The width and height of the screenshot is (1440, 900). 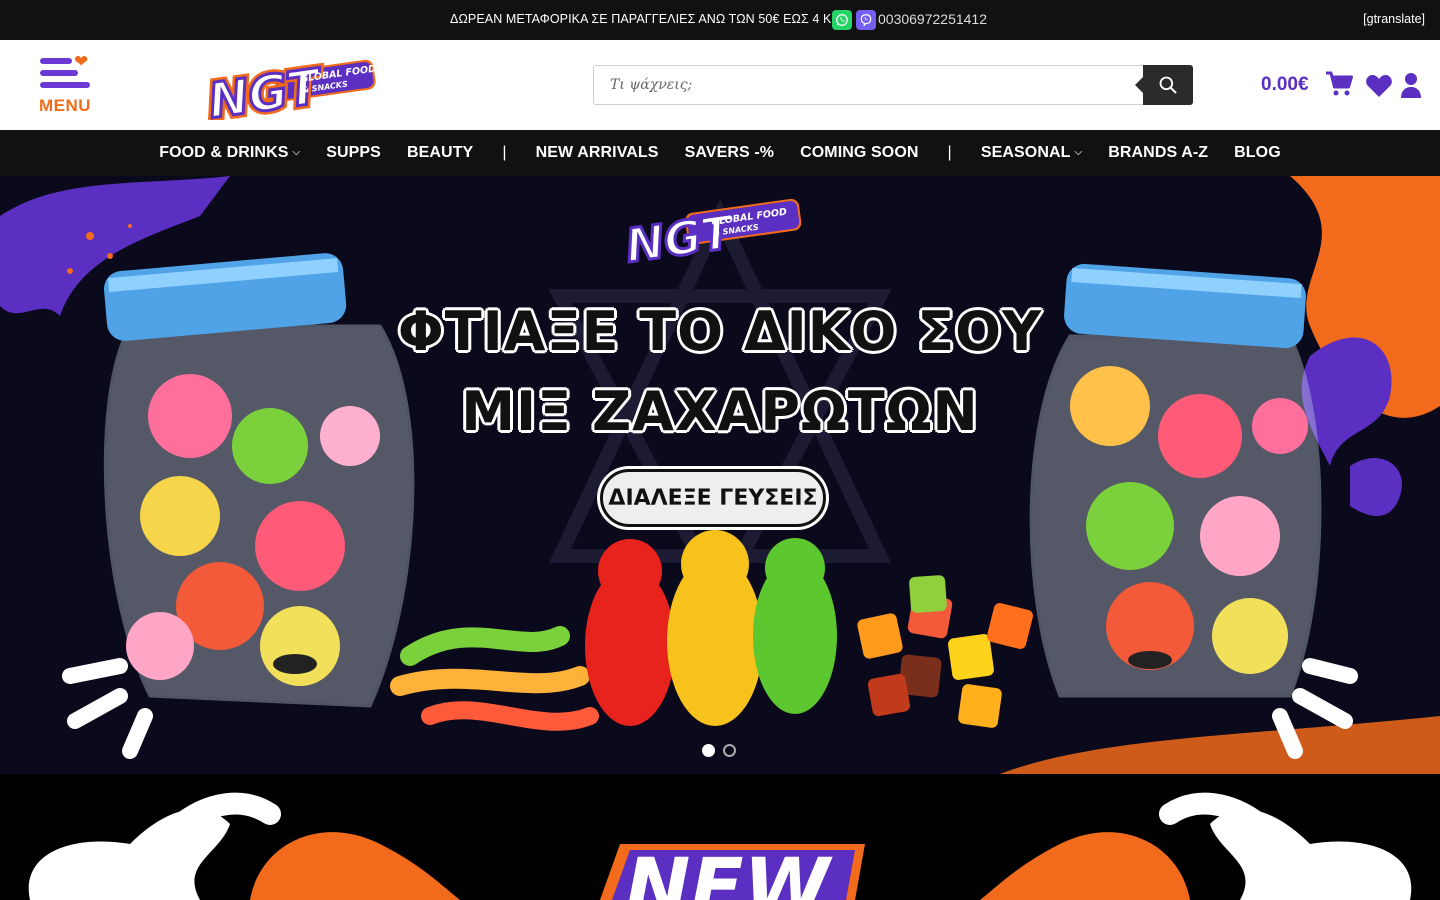 I want to click on site-logo: NGT NGT GLOBAL FOOD & SNACKS, so click(x=291, y=91).